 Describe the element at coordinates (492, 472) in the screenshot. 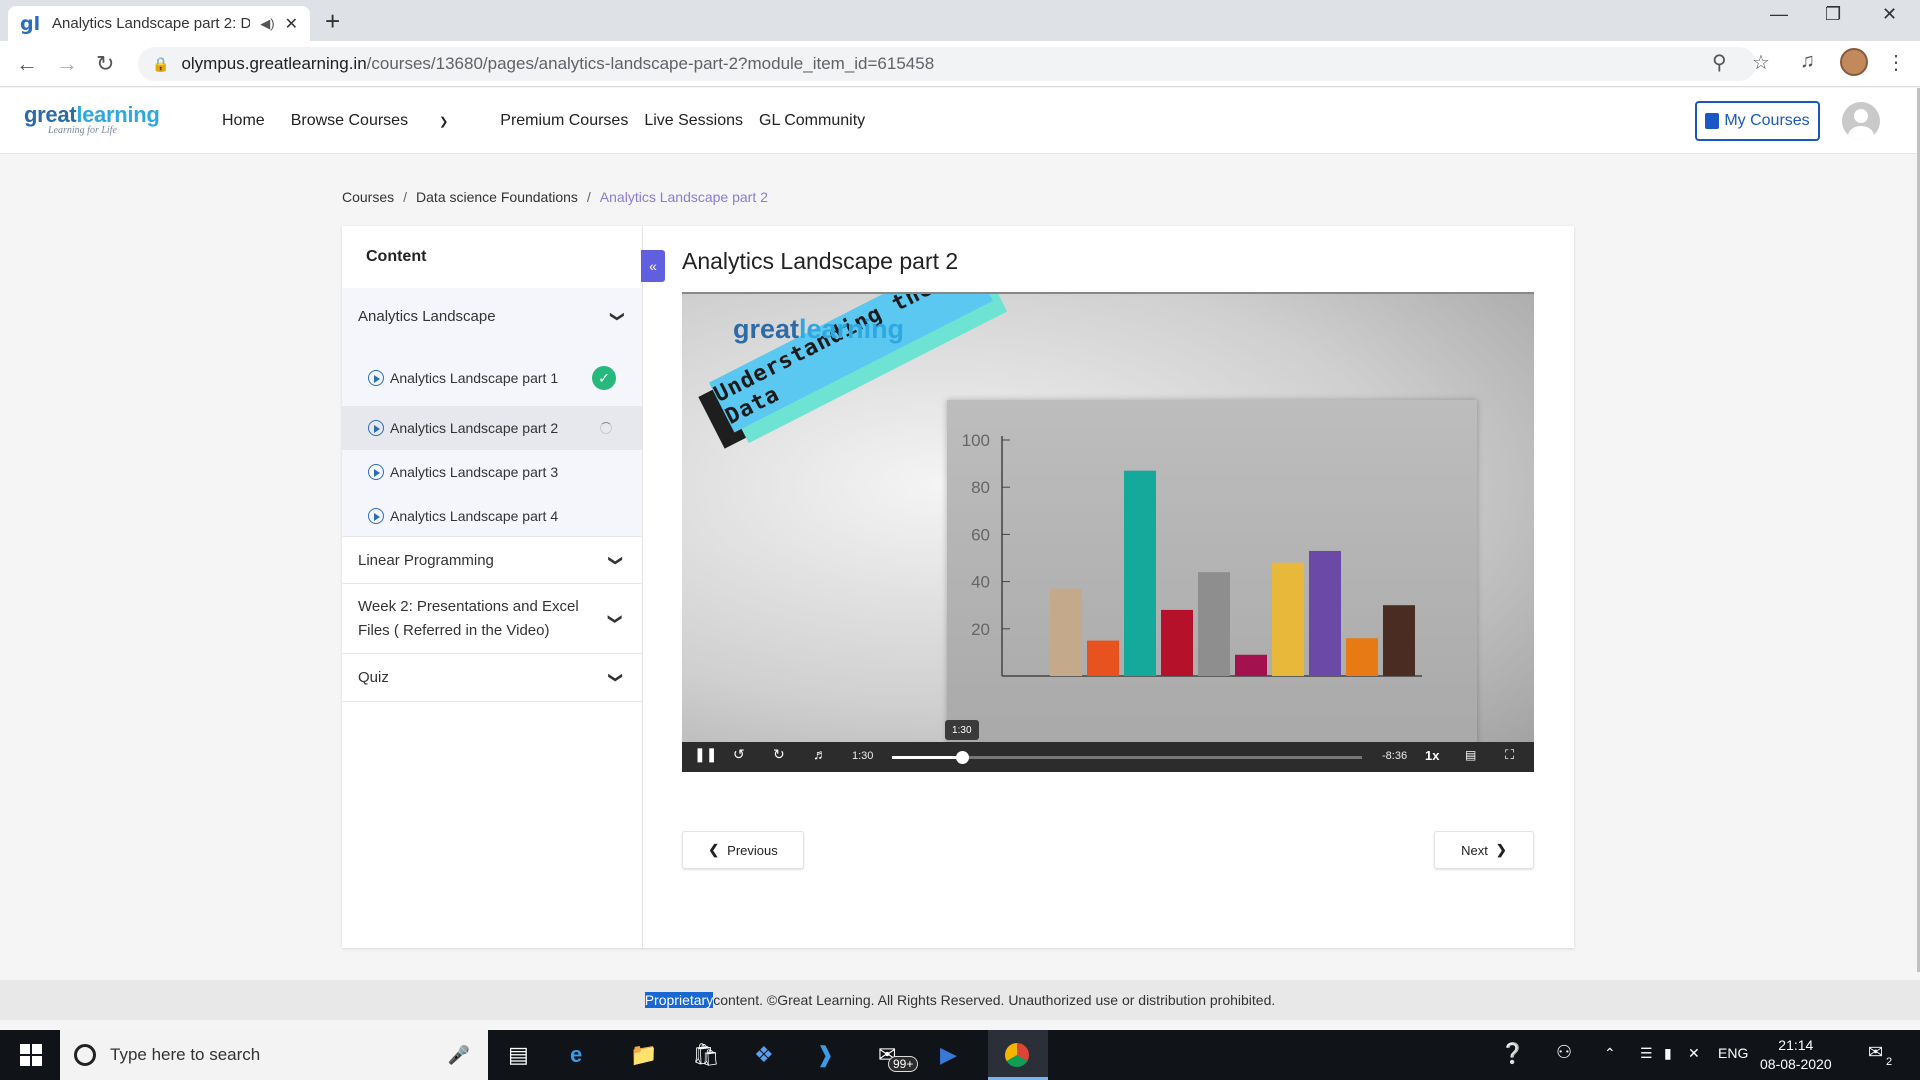

I see `lesson-item: Analytics Landscape part 3` at that location.